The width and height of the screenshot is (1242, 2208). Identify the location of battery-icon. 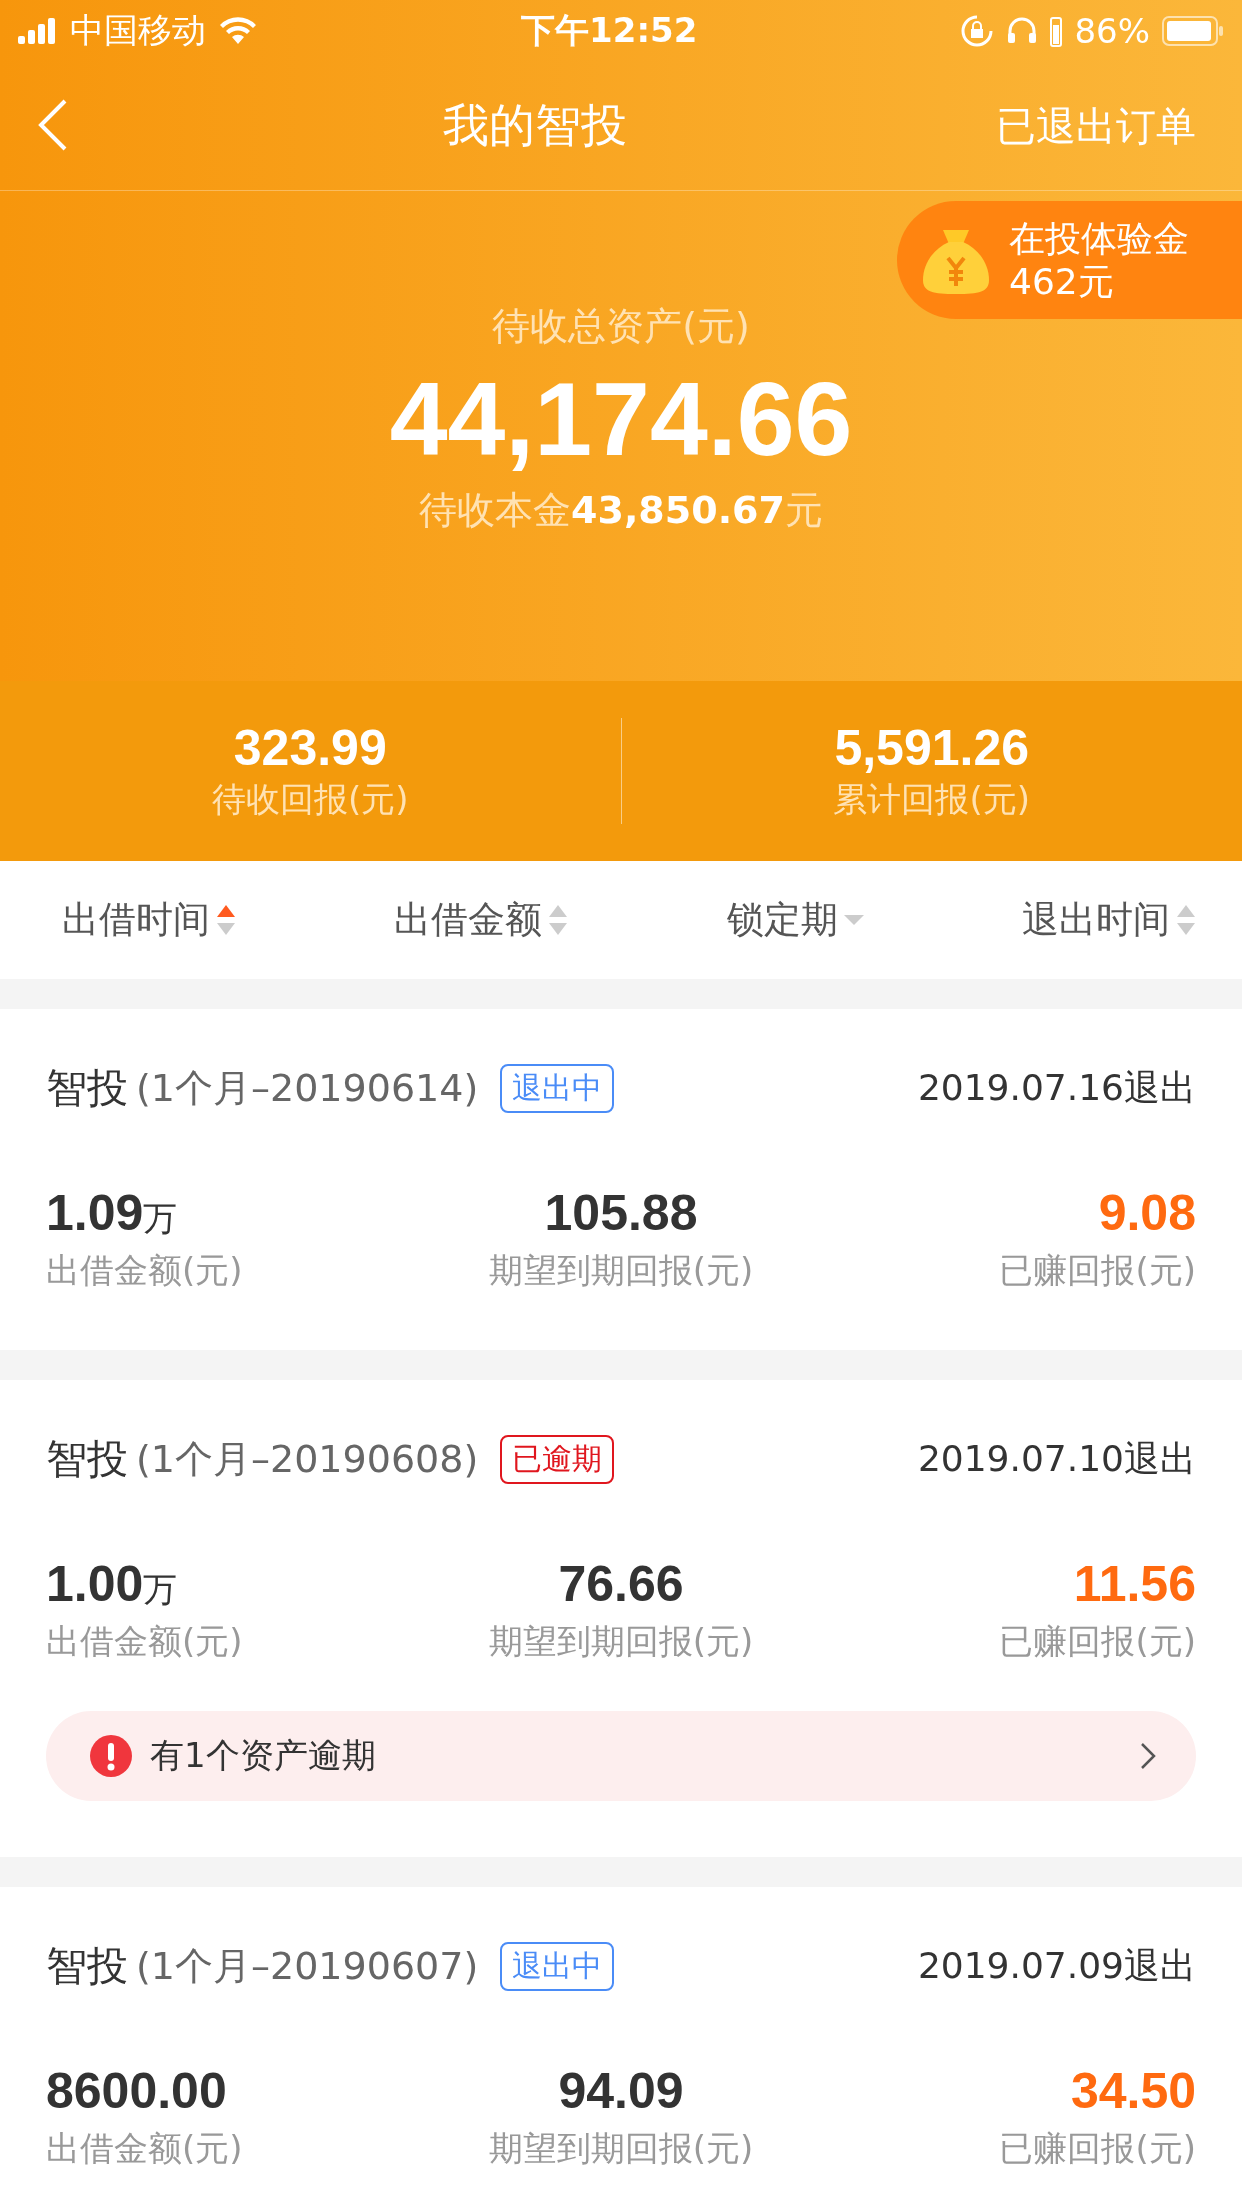
(1193, 31).